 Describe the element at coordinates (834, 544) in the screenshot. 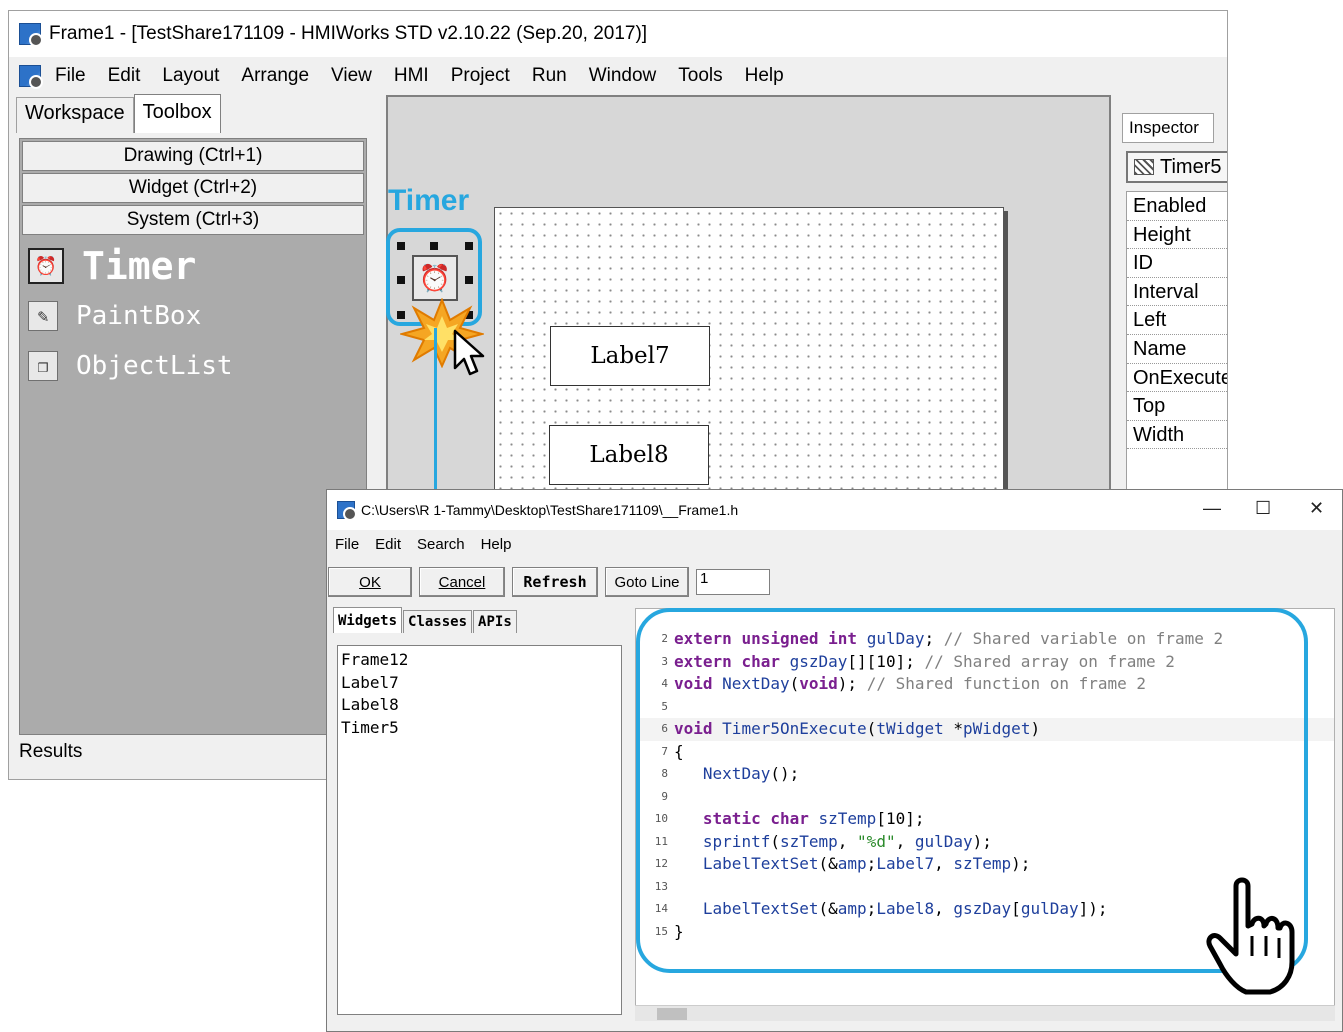

I see `editor-menubar: File Edit Search Help` at that location.